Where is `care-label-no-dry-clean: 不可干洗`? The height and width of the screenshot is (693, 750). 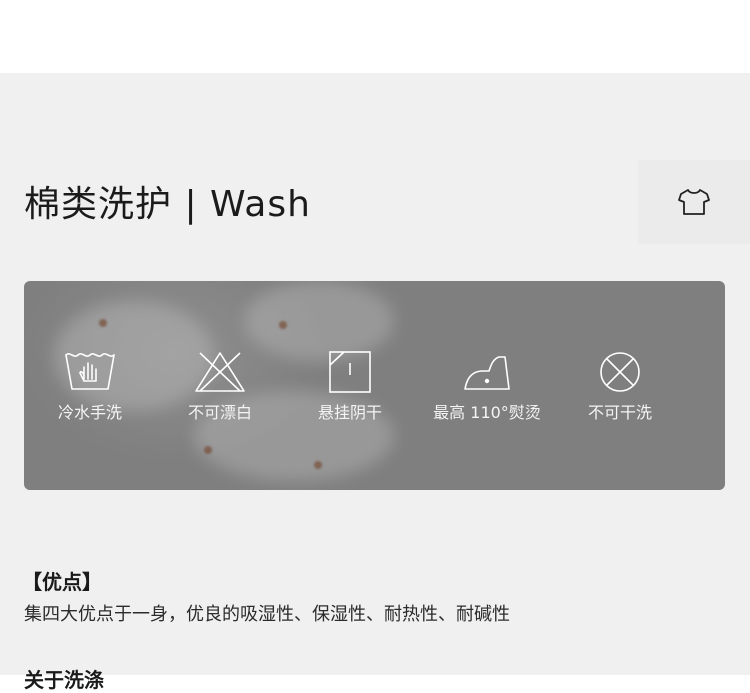 care-label-no-dry-clean: 不可干洗 is located at coordinates (619, 412).